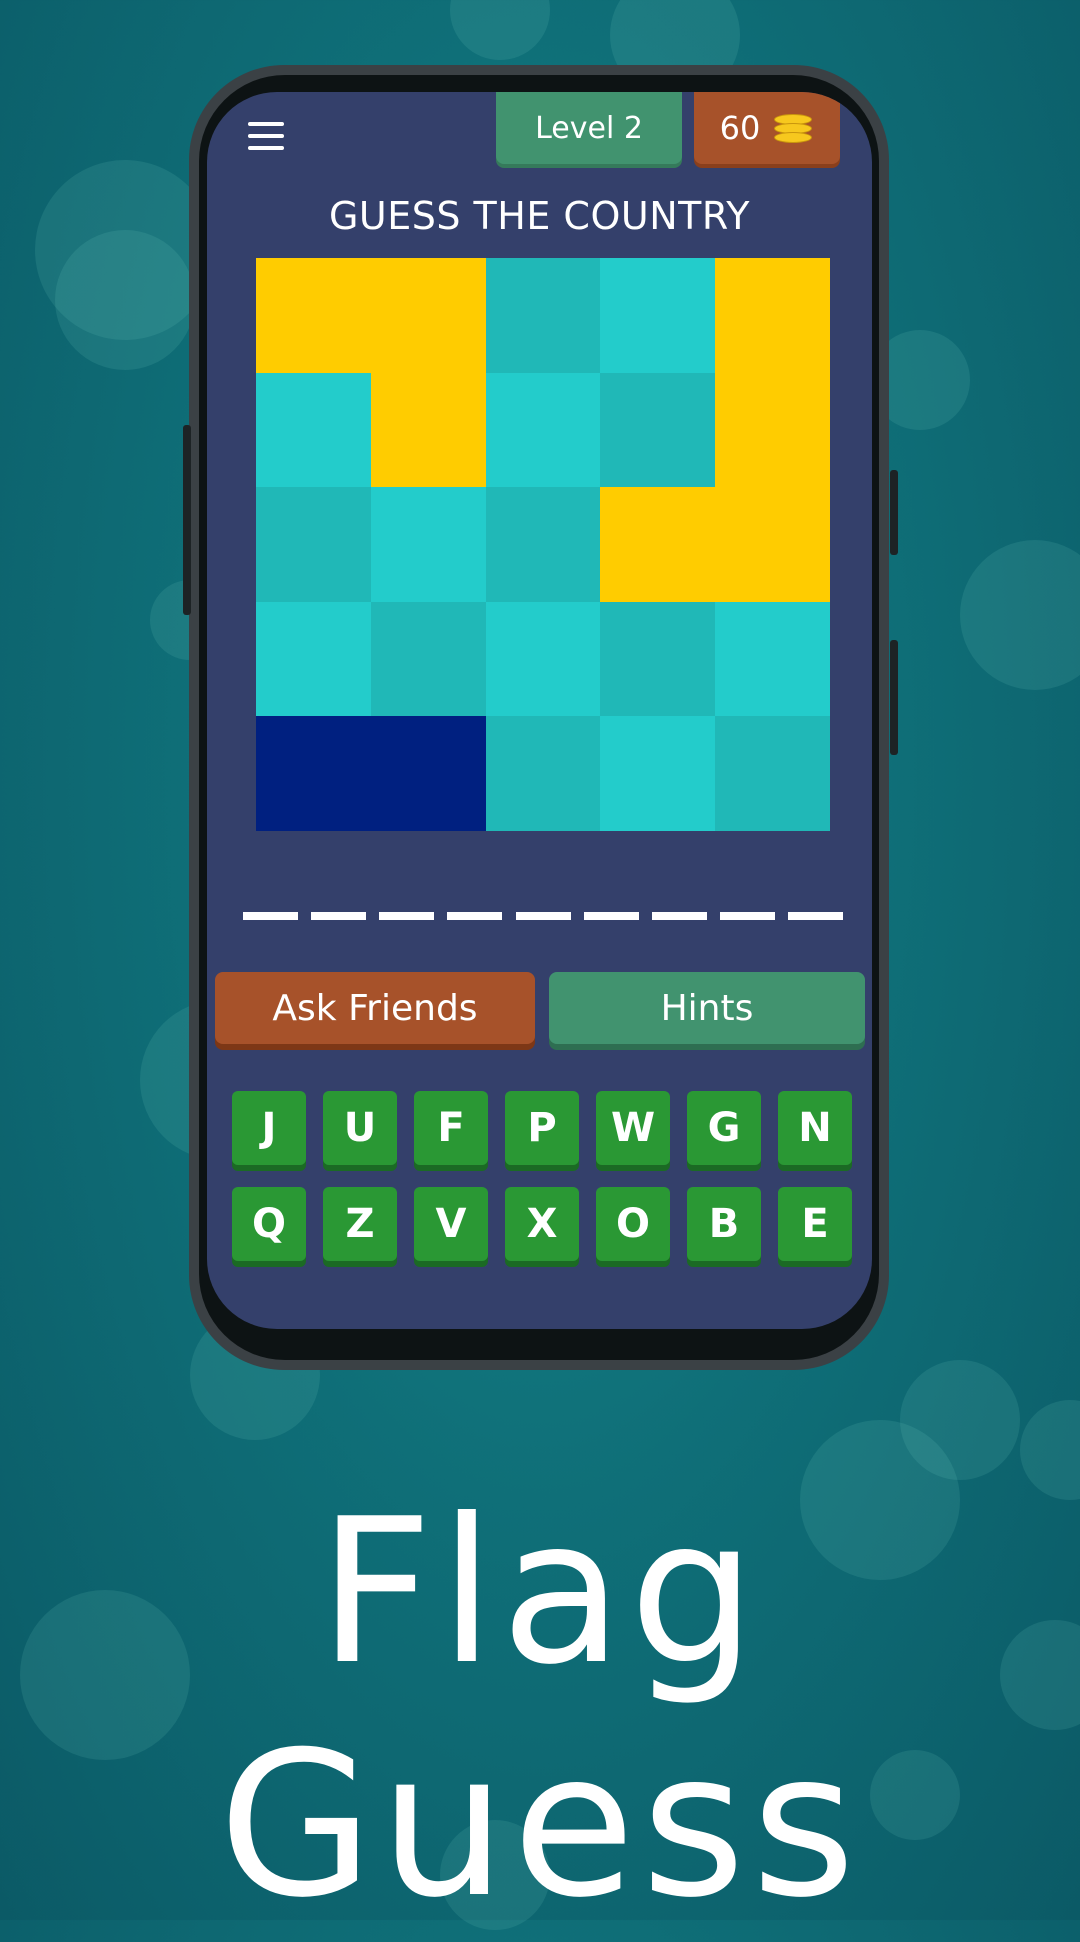  I want to click on hamburger-menu-icon, so click(267, 136).